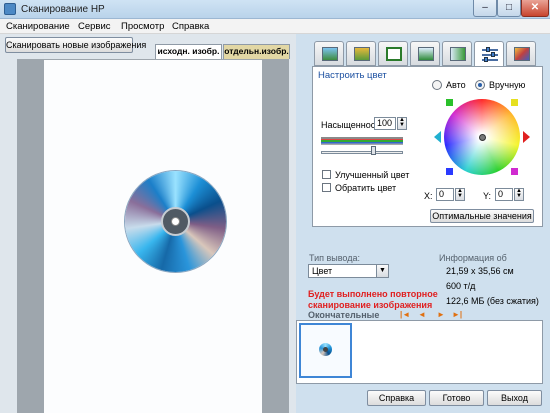 This screenshot has width=550, height=413. I want to click on copy-tab, so click(361, 53).